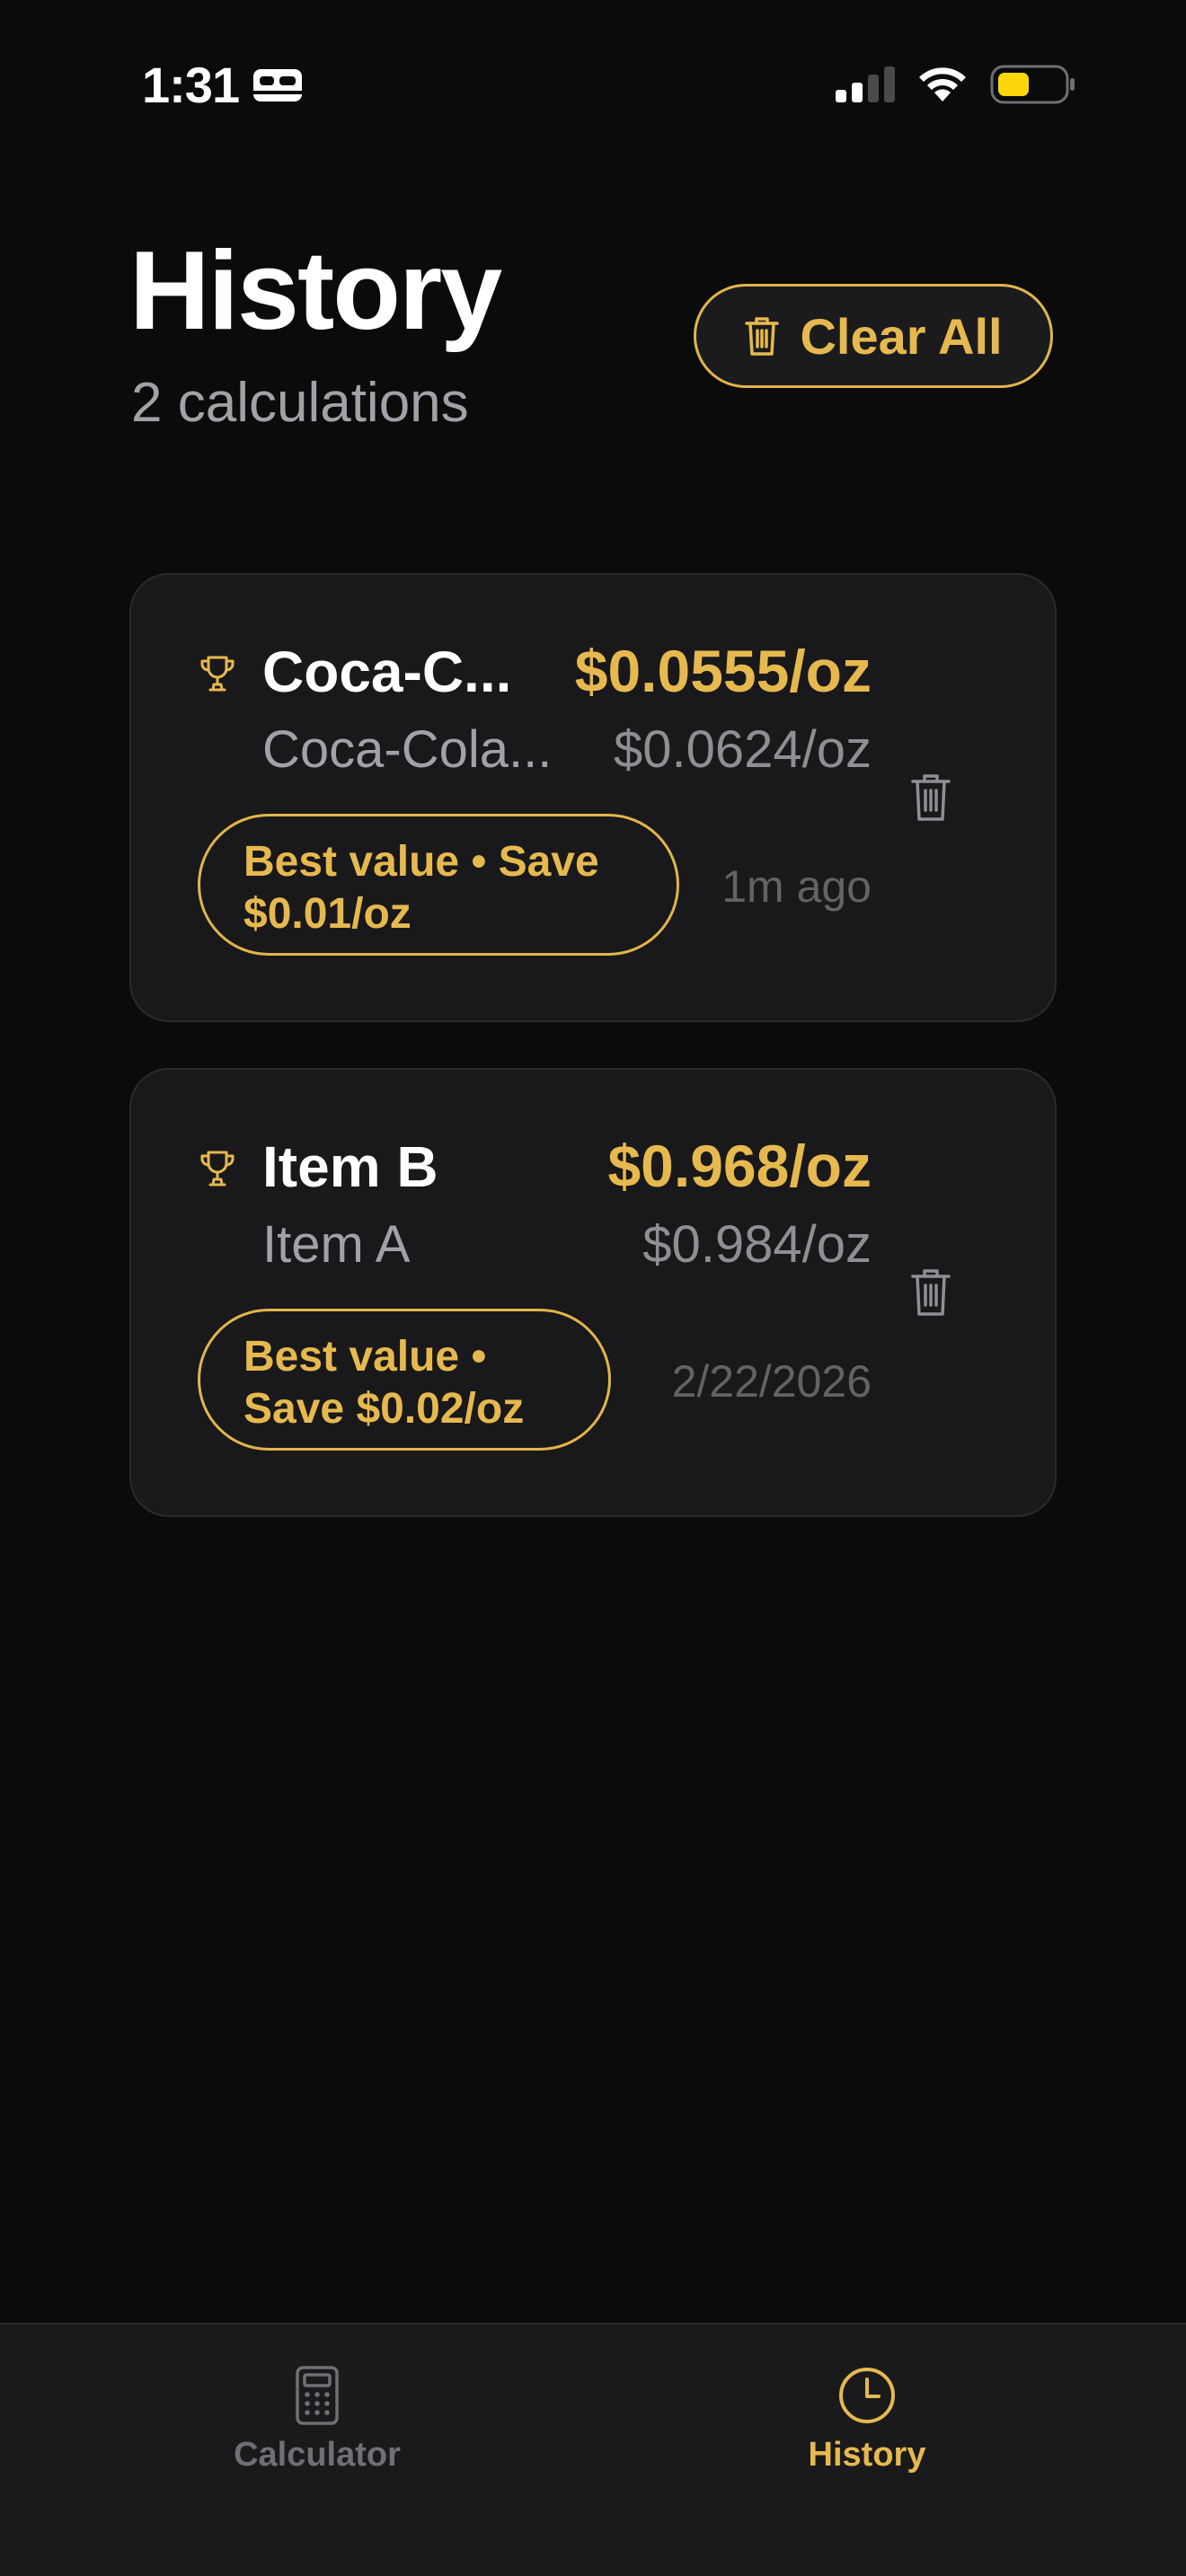  I want to click on status-indicators, so click(956, 84).